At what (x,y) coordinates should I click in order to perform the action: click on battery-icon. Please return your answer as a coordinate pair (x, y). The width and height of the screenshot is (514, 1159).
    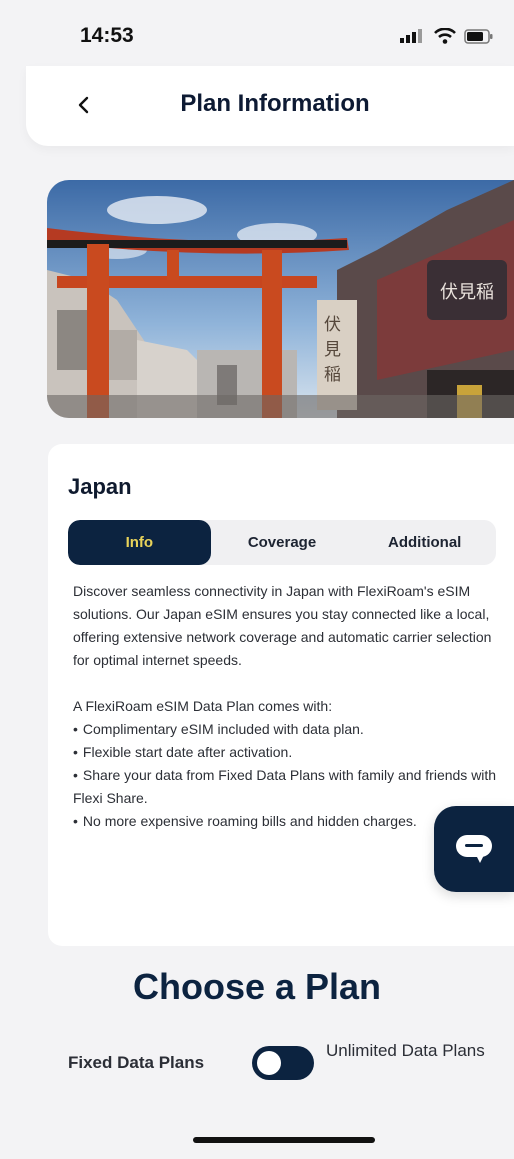
    Looking at the image, I should click on (478, 36).